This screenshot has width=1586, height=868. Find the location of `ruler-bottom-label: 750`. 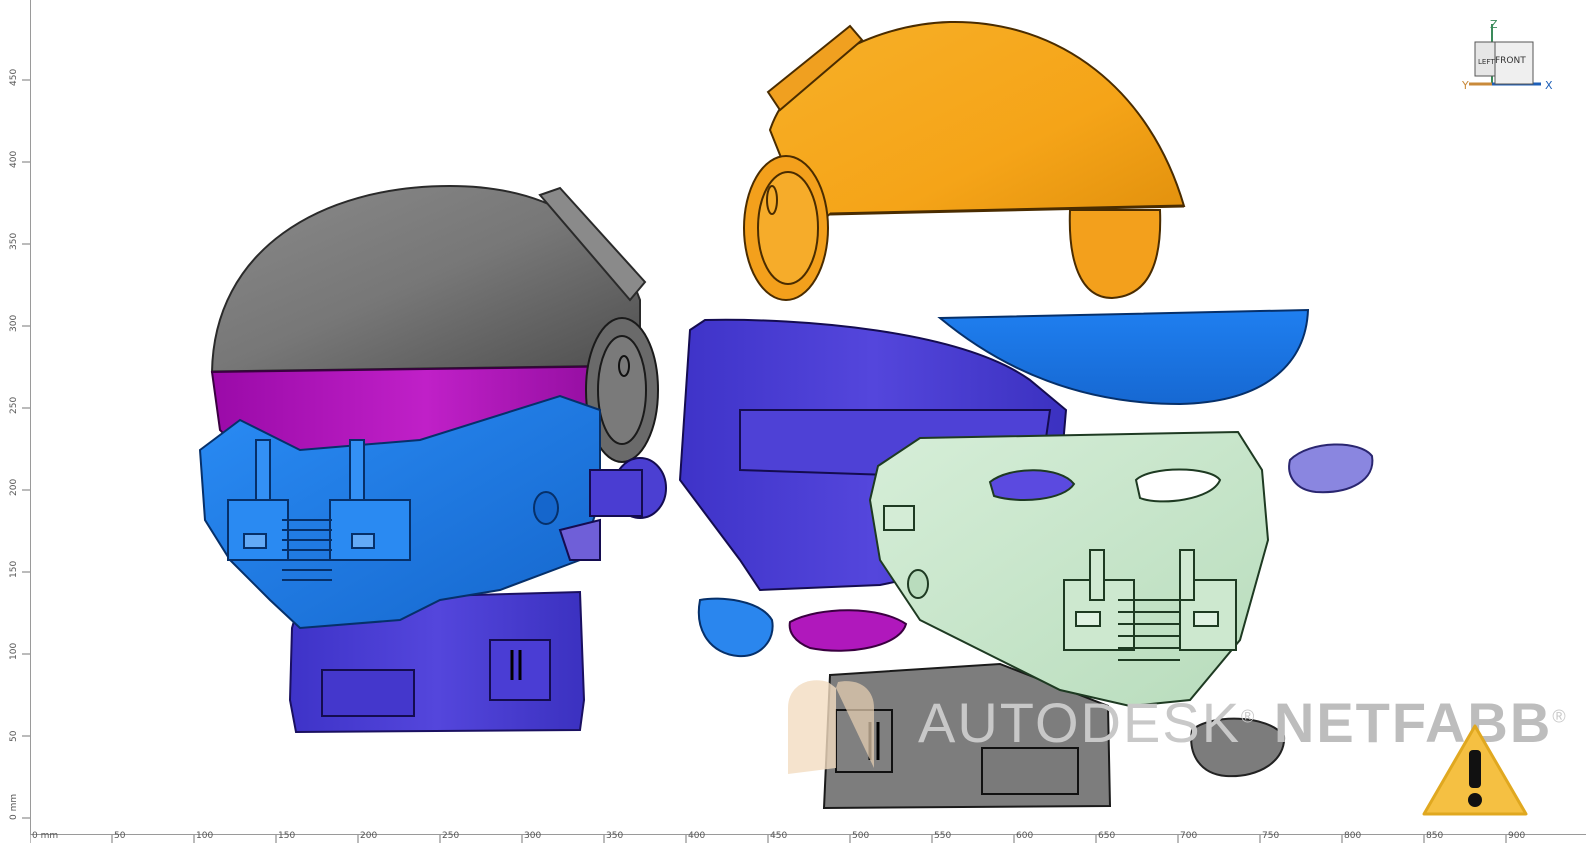

ruler-bottom-label: 750 is located at coordinates (1271, 836).